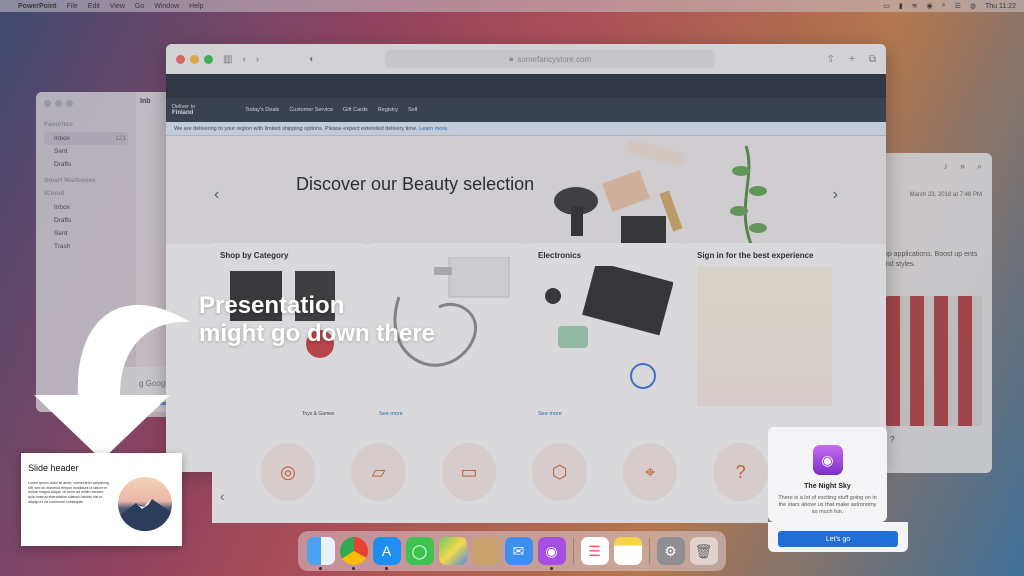  Describe the element at coordinates (378, 472) in the screenshot. I see `tickets-icon: ▱` at that location.